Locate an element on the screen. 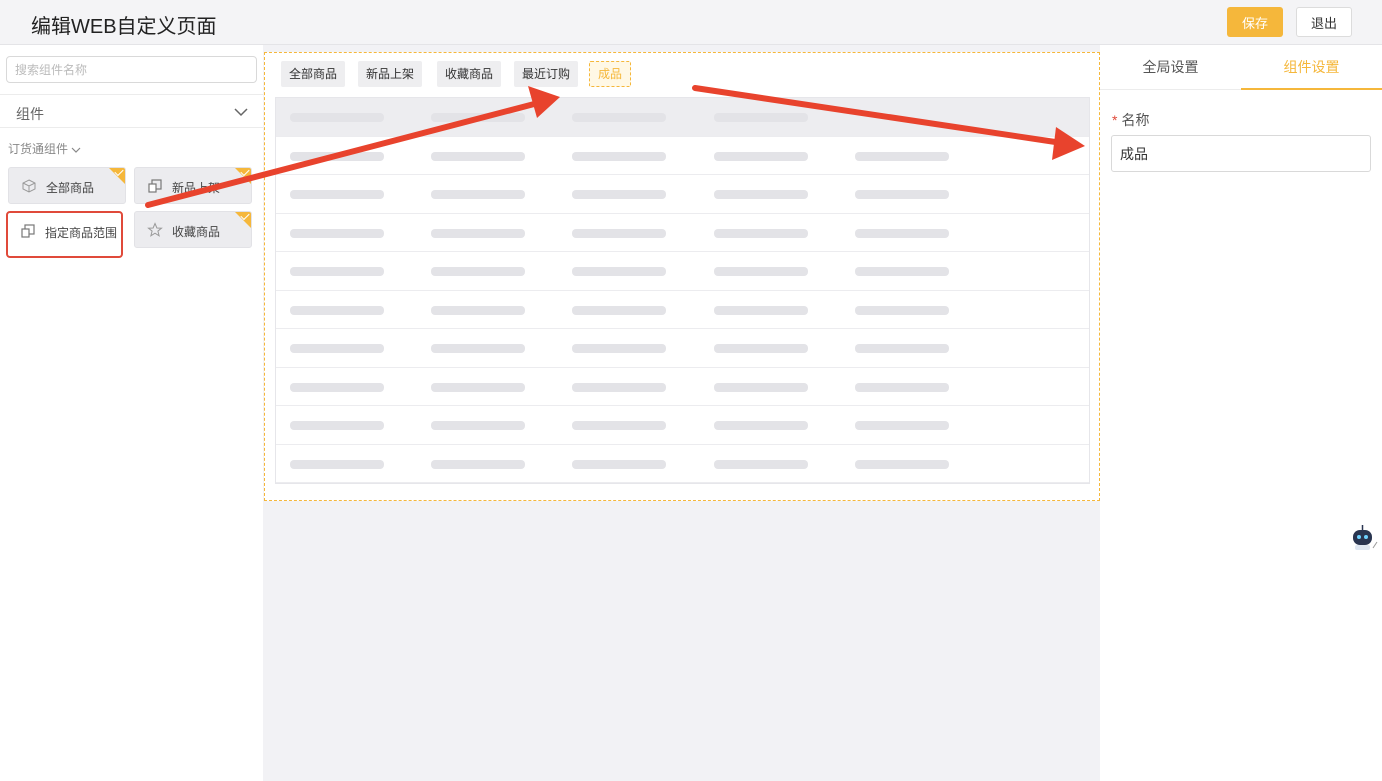 Image resolution: width=1382 pixels, height=781 pixels. component-specified-range: 指定商品范围 is located at coordinates (64, 234).